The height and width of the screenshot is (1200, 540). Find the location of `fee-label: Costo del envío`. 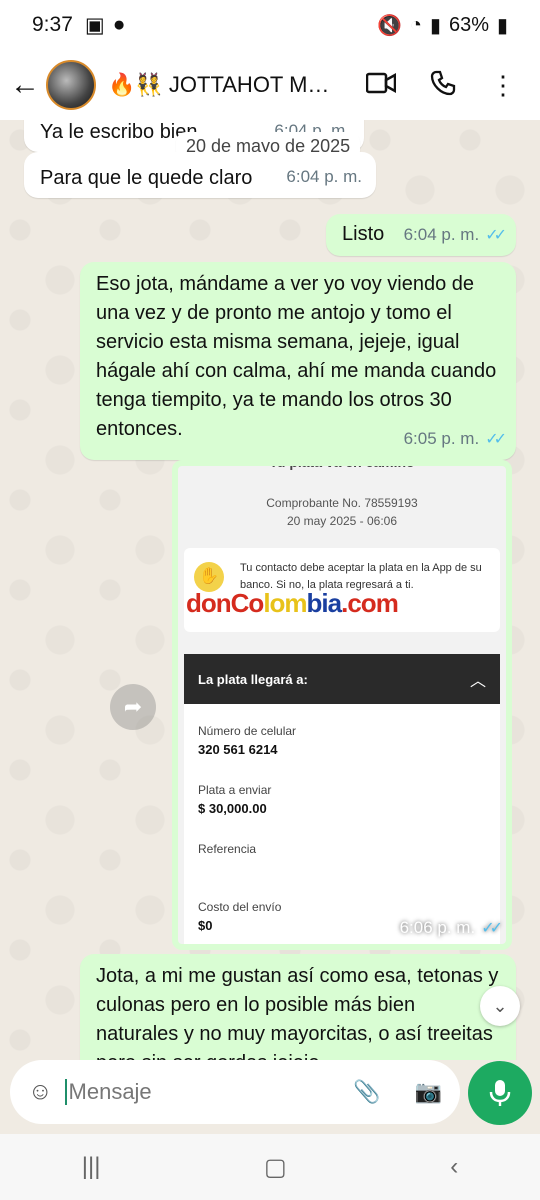

fee-label: Costo del envío is located at coordinates (240, 907).